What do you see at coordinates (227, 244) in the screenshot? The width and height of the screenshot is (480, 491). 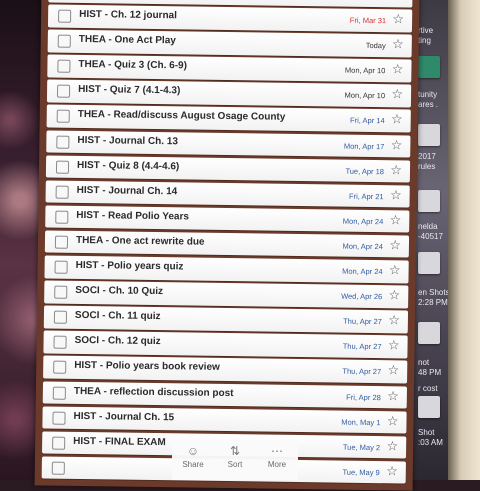 I see `task-row: THEA - One act rewrite due Mon, Apr 24 ☆` at bounding box center [227, 244].